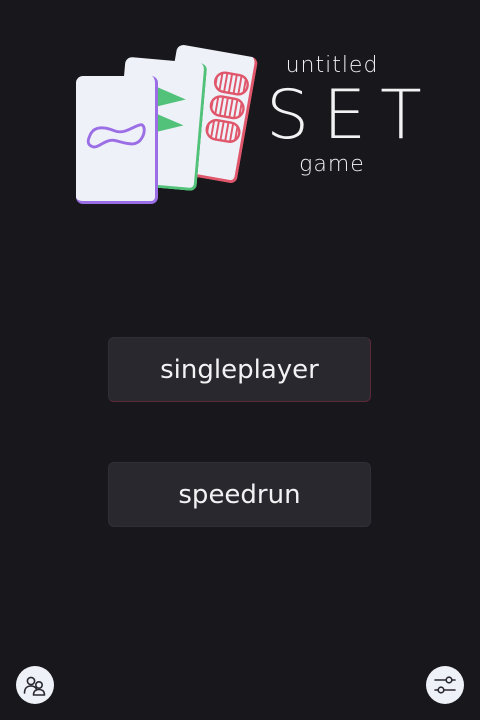  I want to click on settings-sliders-icon, so click(445, 685).